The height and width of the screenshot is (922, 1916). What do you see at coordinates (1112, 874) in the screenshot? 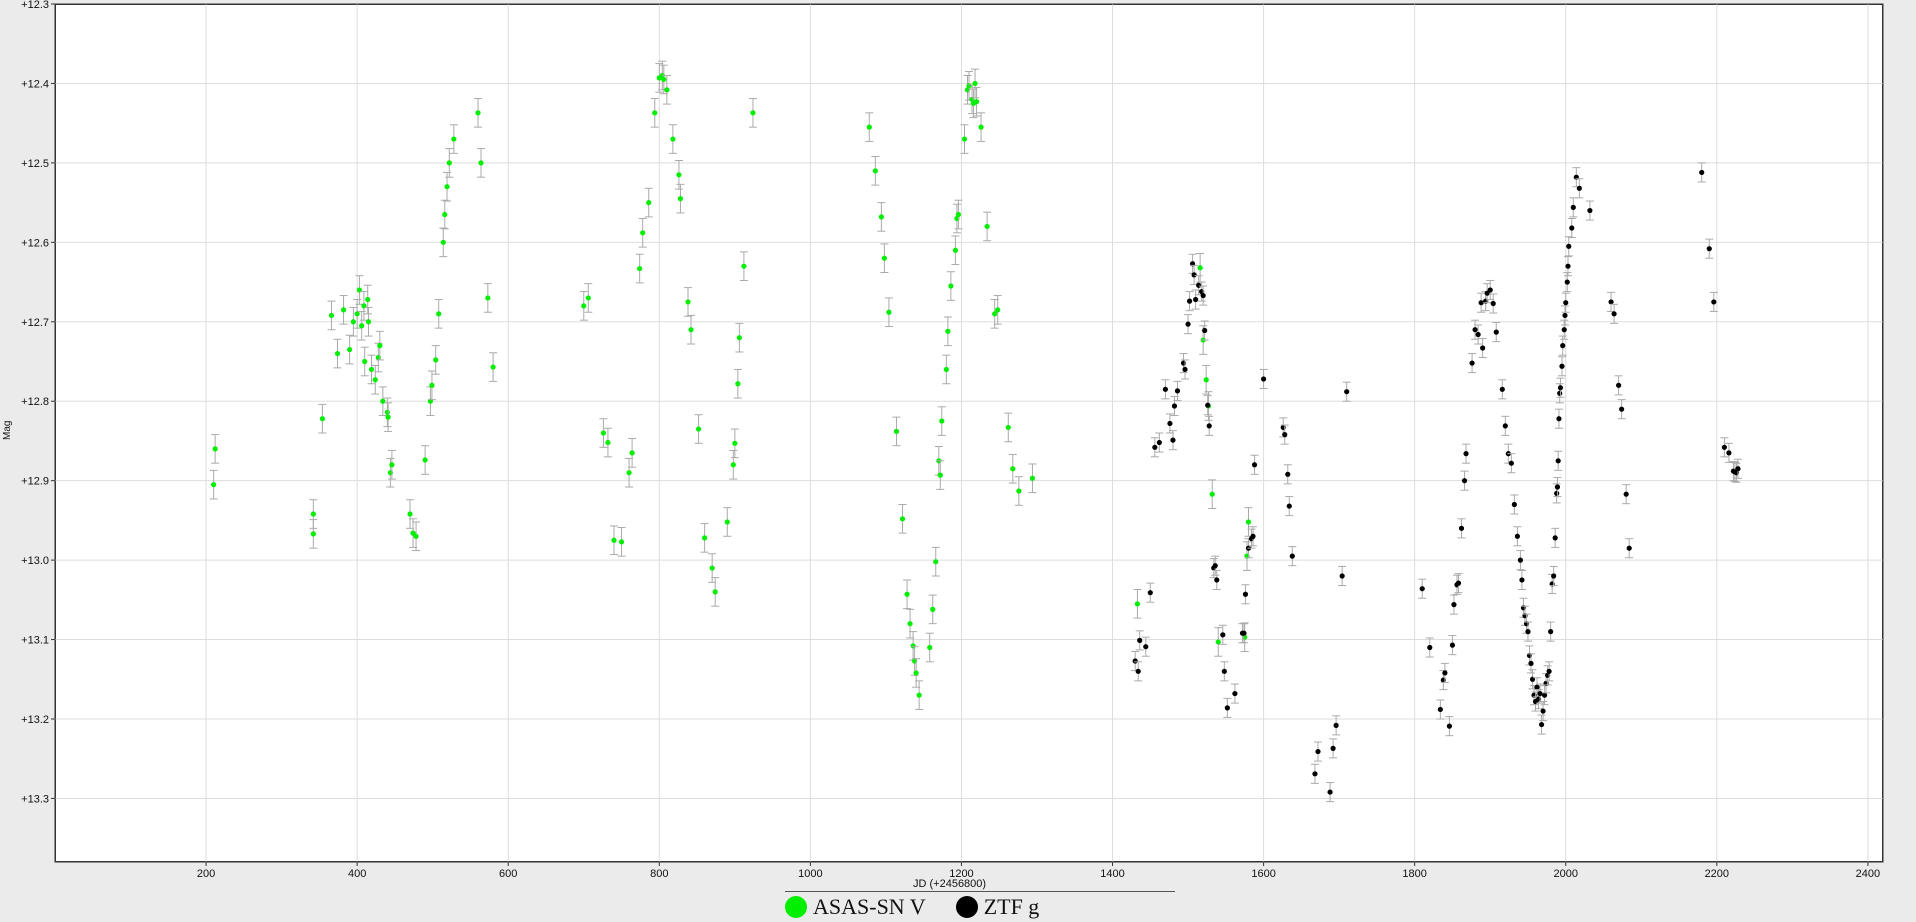
I see `x-tick-label: 1400` at bounding box center [1112, 874].